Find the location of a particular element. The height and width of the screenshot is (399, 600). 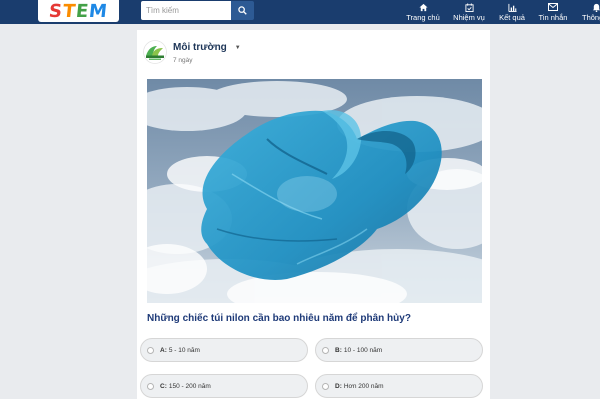

nav-item-label: Nhiệm vụ is located at coordinates (469, 17).